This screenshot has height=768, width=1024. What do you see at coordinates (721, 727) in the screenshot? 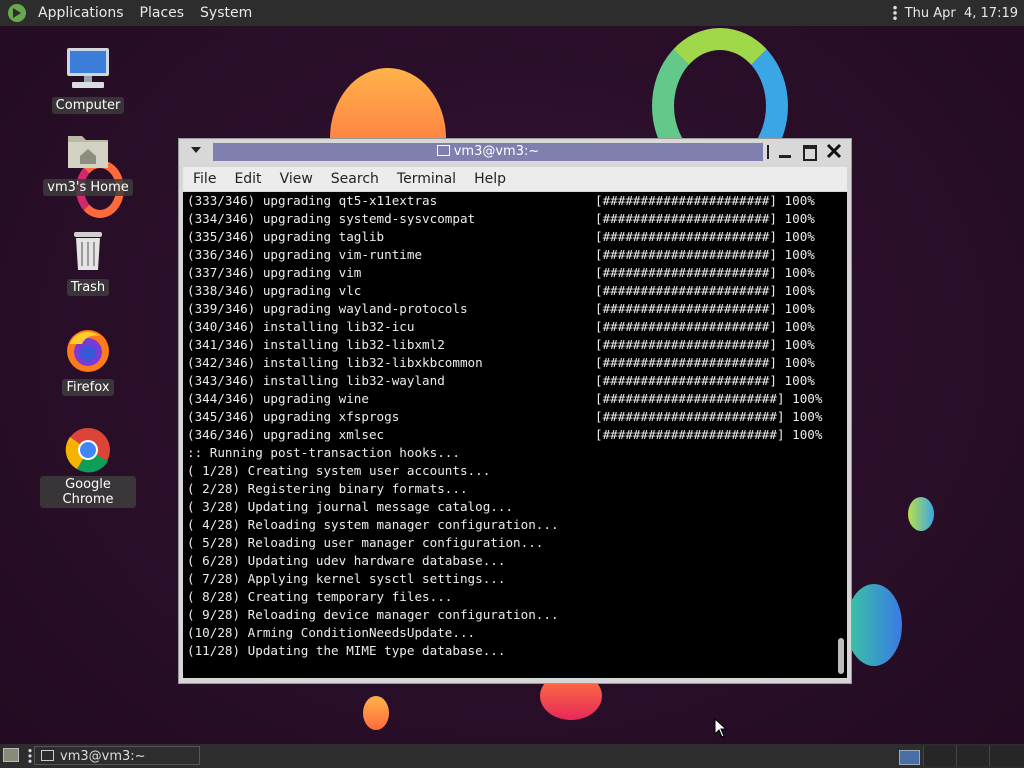
I see `mouse-cursor-icon` at bounding box center [721, 727].